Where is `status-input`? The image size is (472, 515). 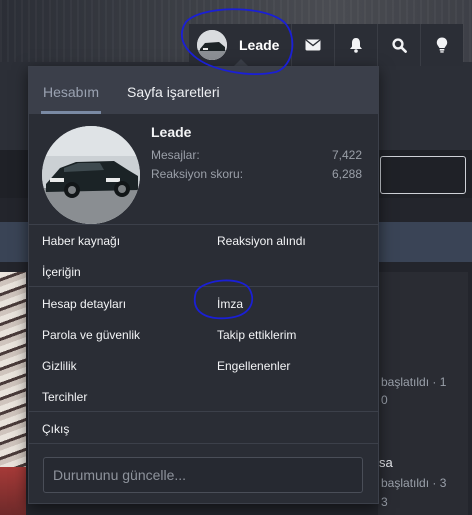 status-input is located at coordinates (203, 475).